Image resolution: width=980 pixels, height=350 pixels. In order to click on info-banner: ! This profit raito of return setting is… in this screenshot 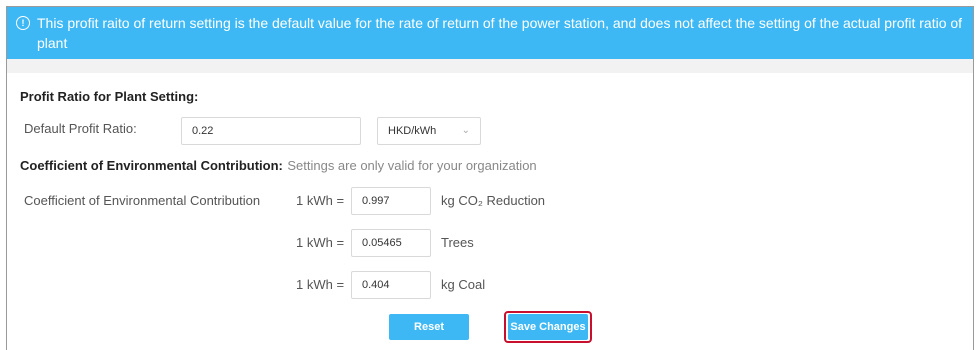, I will do `click(490, 33)`.